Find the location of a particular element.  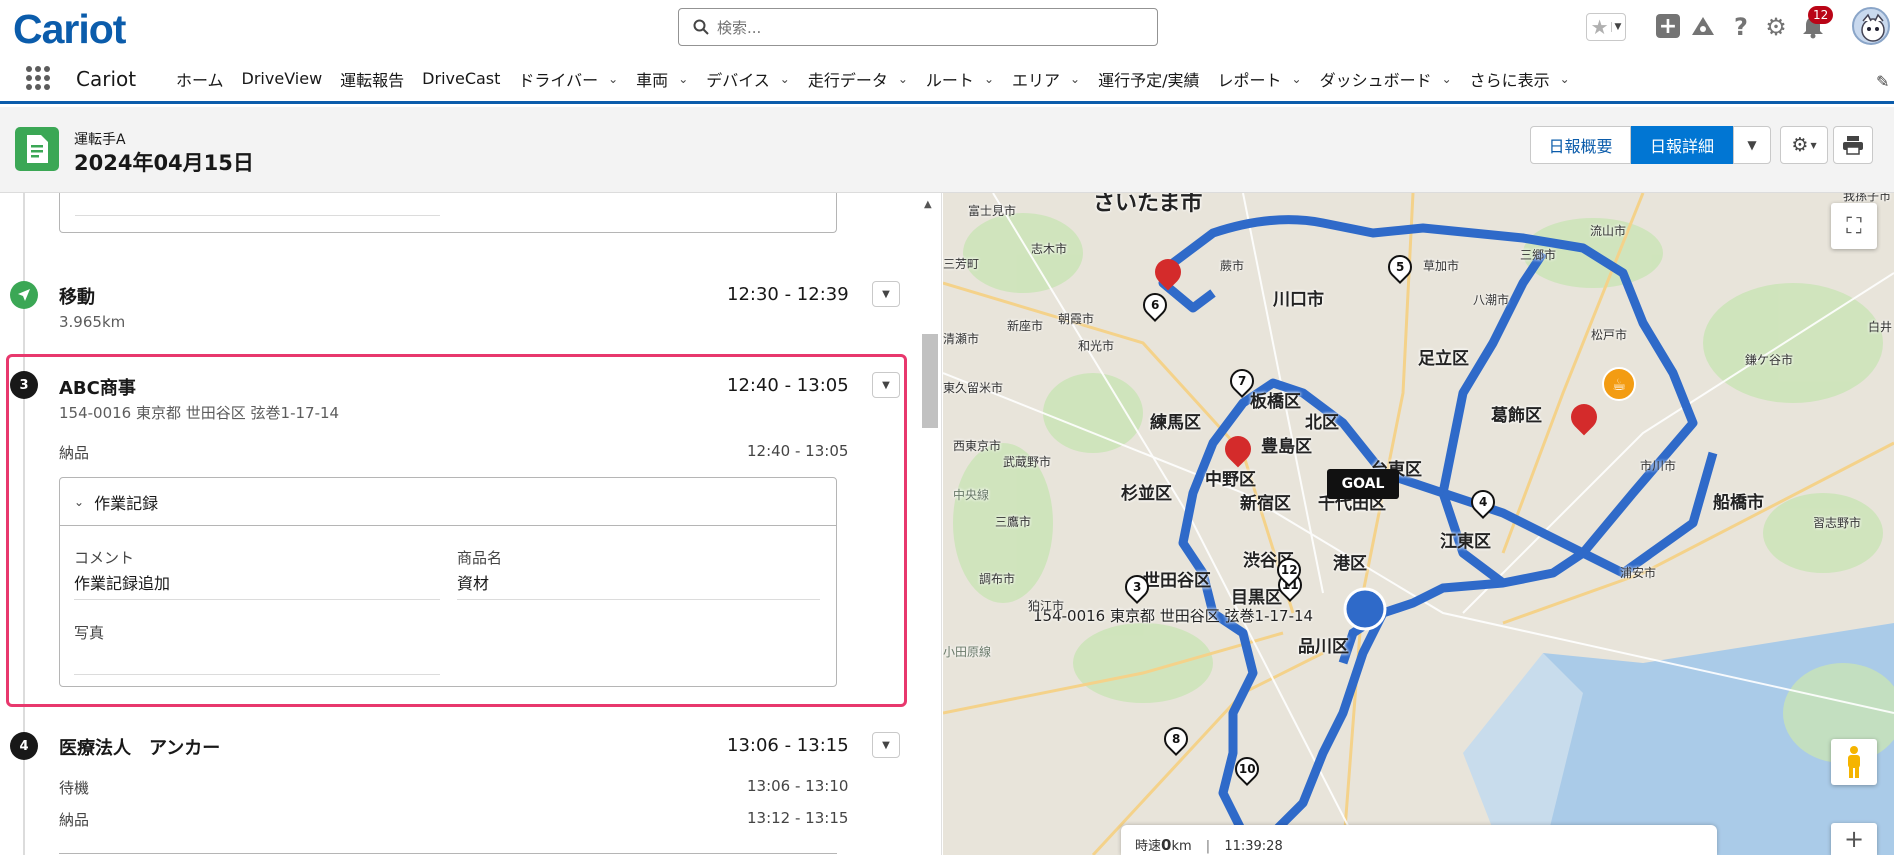

map-label: 市川市 is located at coordinates (1658, 466).